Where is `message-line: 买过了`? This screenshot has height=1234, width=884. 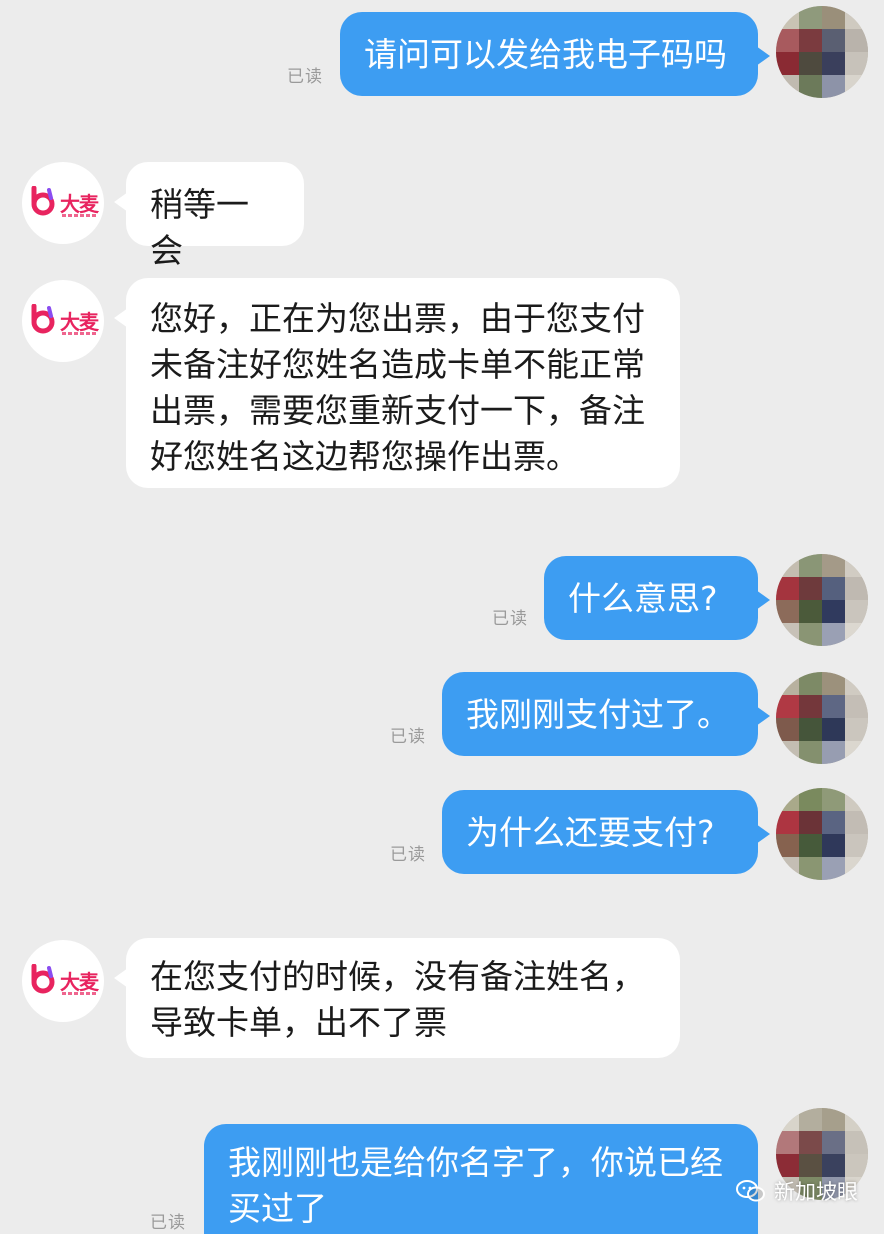 message-line: 买过了 is located at coordinates (277, 1208).